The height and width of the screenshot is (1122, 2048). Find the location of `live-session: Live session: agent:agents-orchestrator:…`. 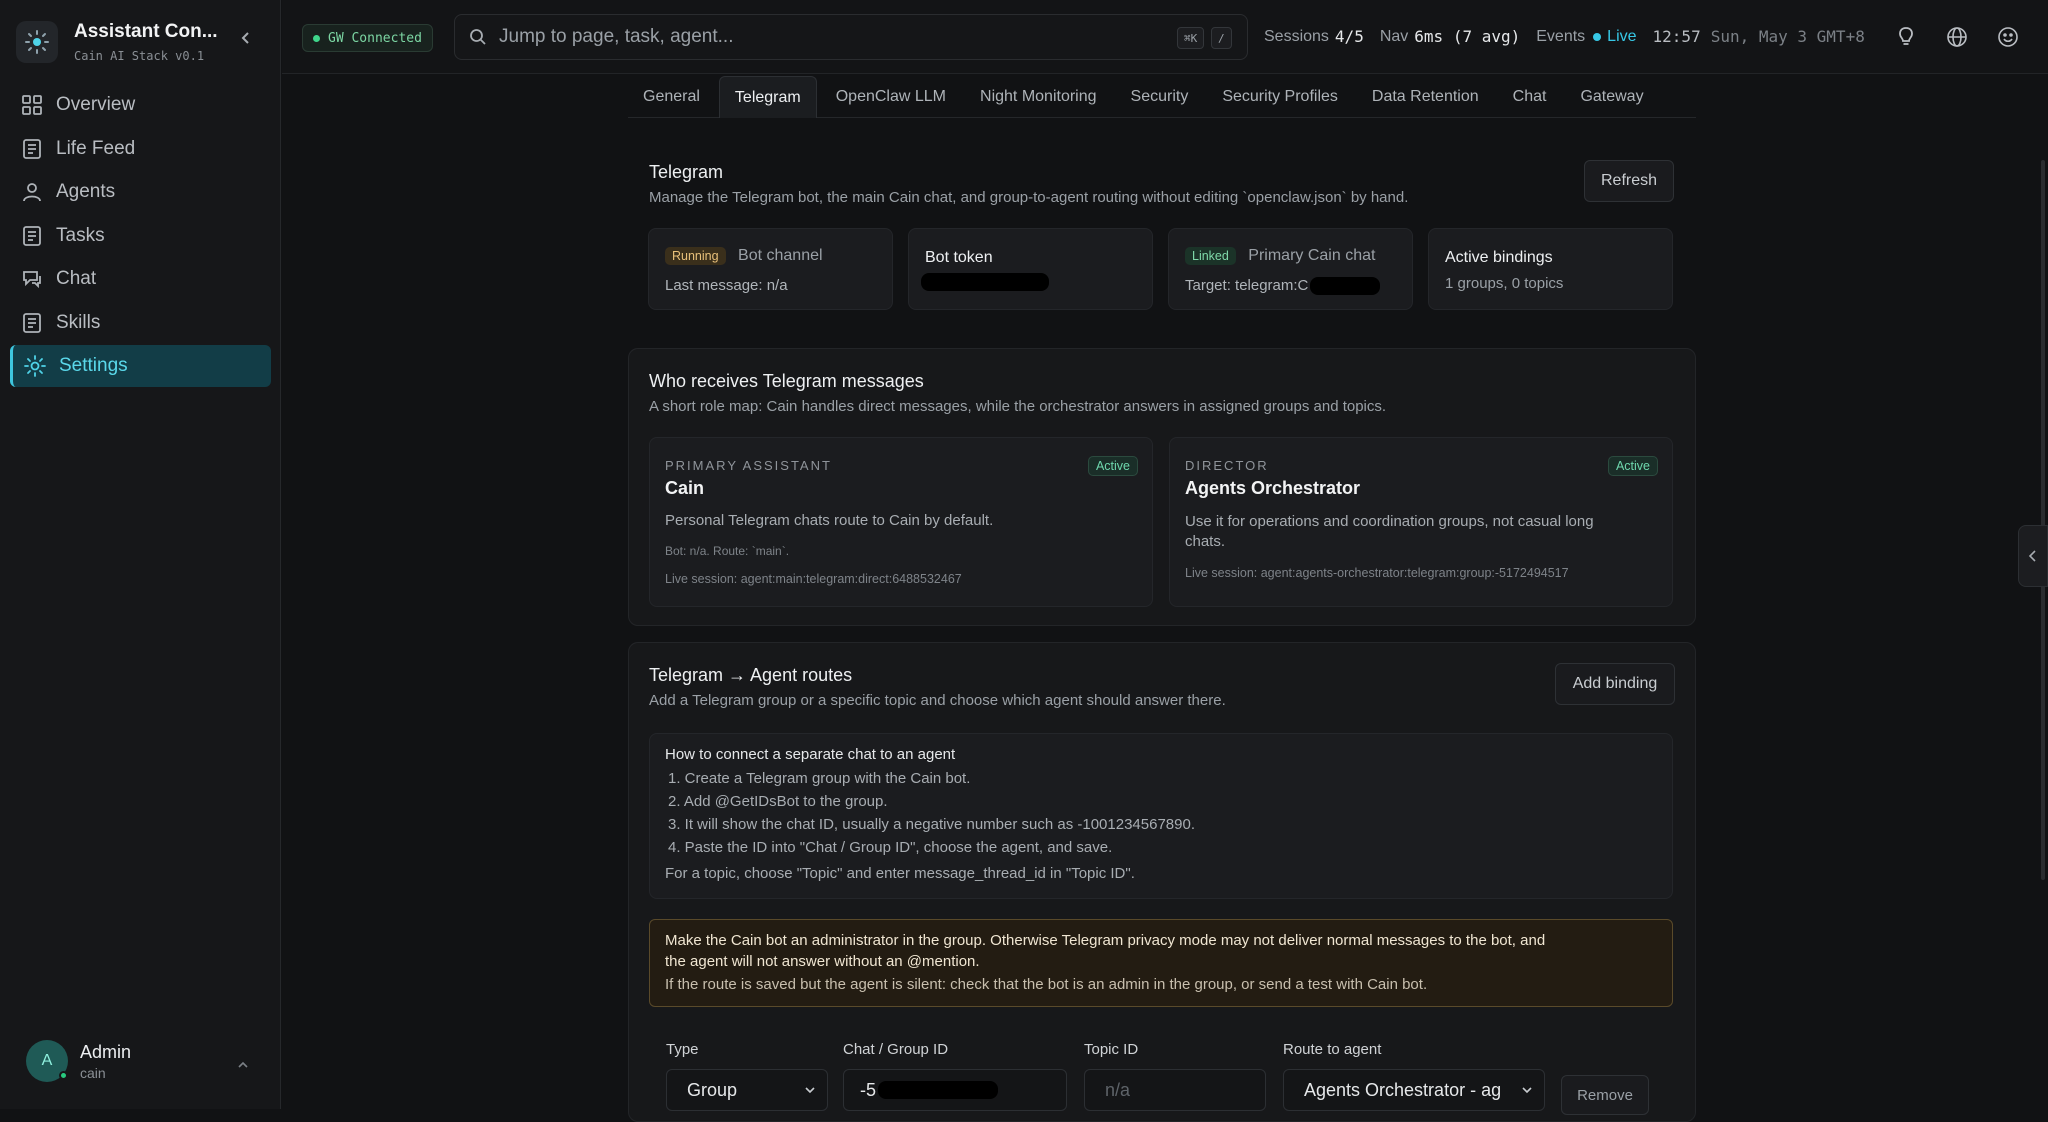

live-session: Live session: agent:agents-orchestrator:… is located at coordinates (1377, 573).